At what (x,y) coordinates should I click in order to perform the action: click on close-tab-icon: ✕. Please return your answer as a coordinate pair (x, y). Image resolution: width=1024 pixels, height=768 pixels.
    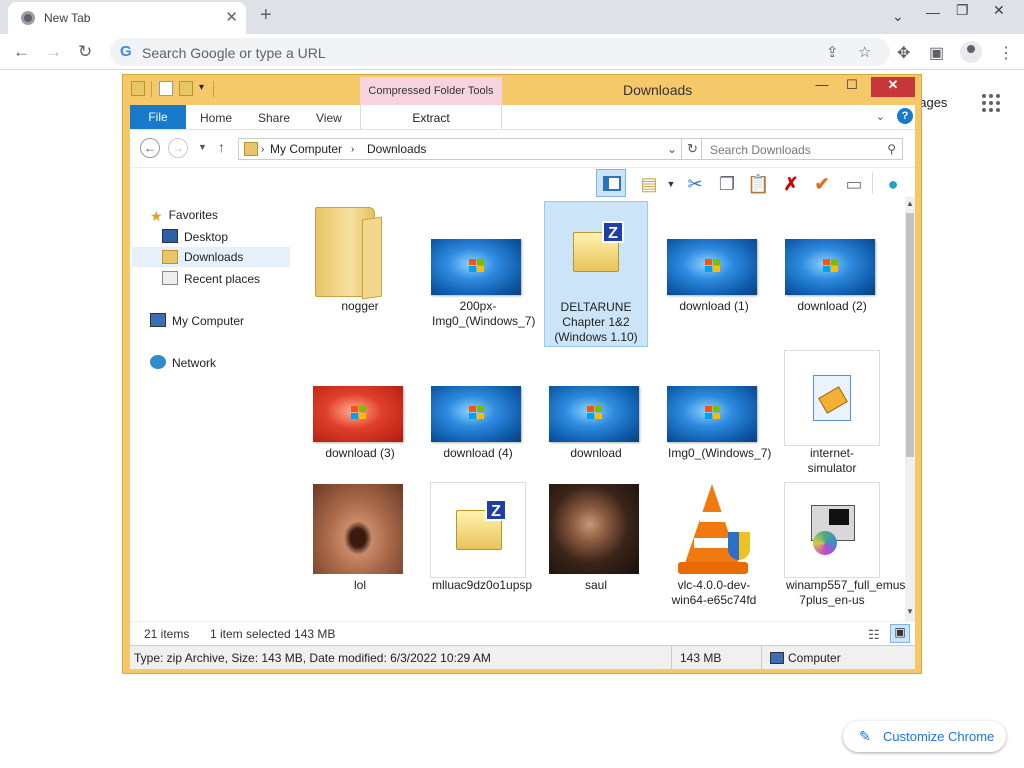
    Looking at the image, I should click on (231, 17).